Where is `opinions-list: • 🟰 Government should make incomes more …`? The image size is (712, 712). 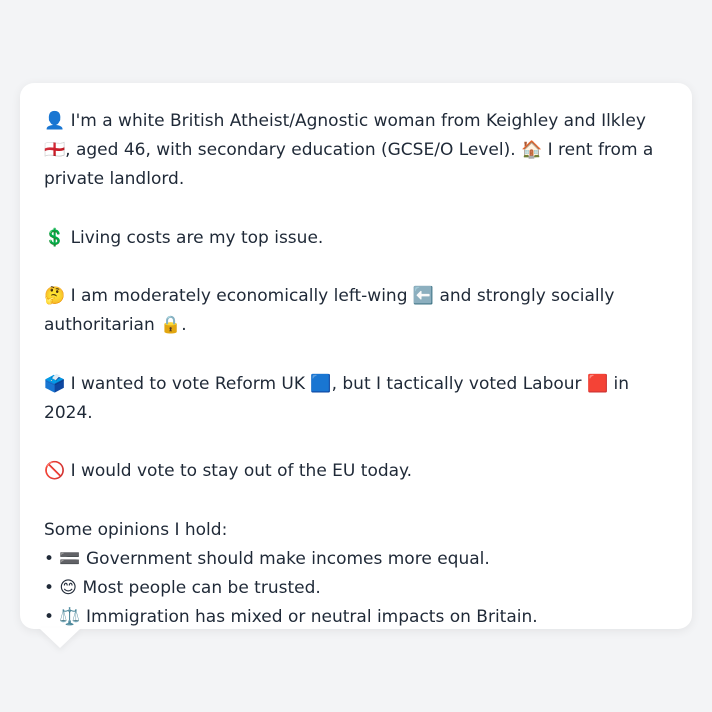 opinions-list: • 🟰 Government should make incomes more … is located at coordinates (356, 589).